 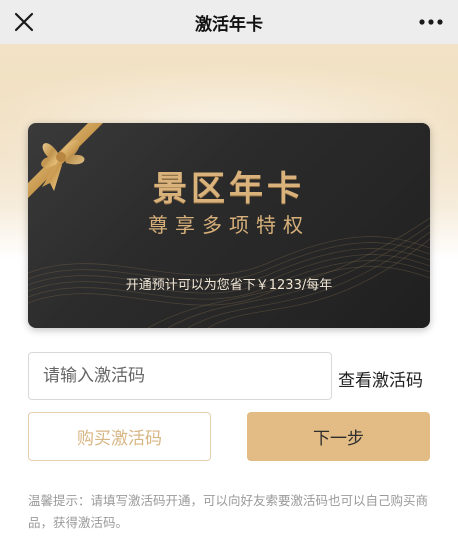 What do you see at coordinates (338, 436) in the screenshot?
I see `next-step-button: 下一步` at bounding box center [338, 436].